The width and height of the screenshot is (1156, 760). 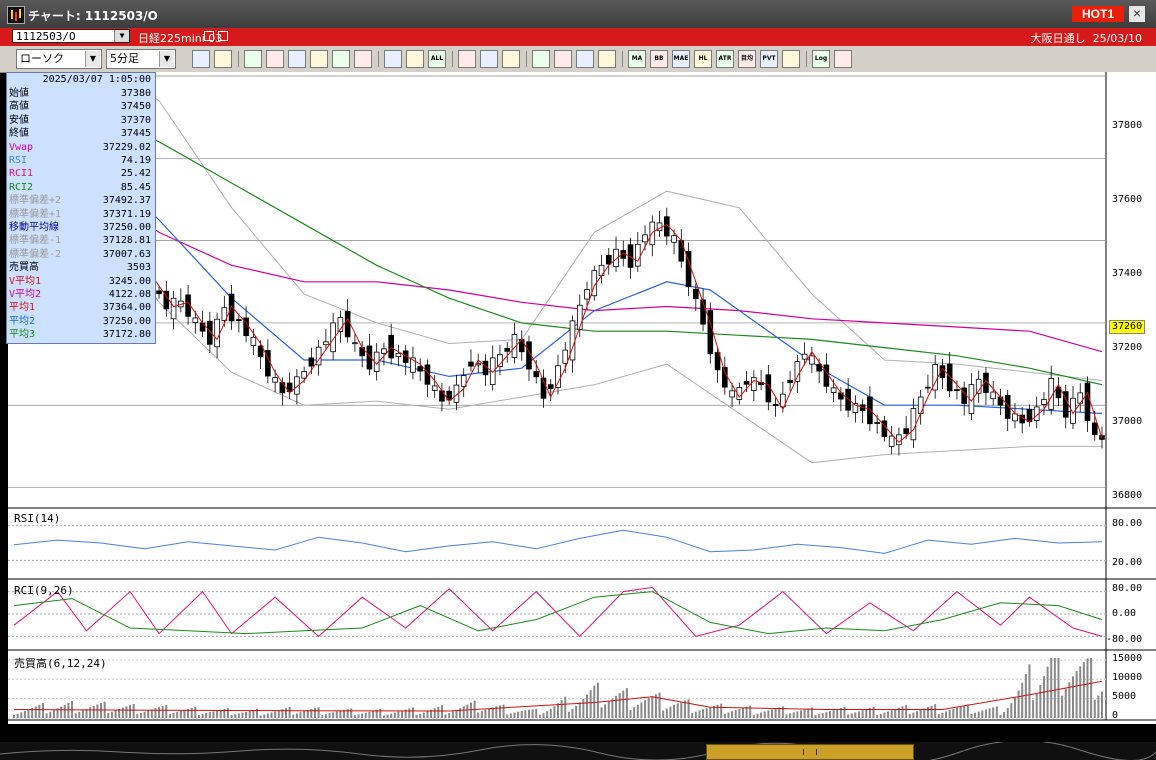 What do you see at coordinates (124, 58) in the screenshot?
I see `interval-value: 5分足` at bounding box center [124, 58].